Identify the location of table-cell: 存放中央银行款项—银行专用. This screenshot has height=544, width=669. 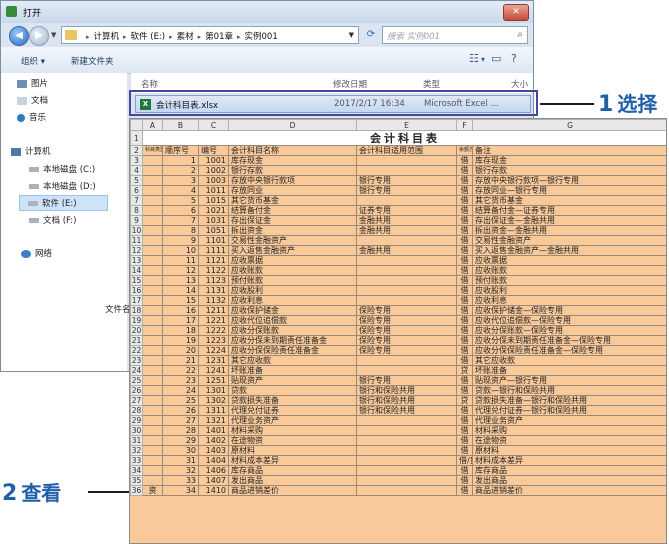
(569, 180).